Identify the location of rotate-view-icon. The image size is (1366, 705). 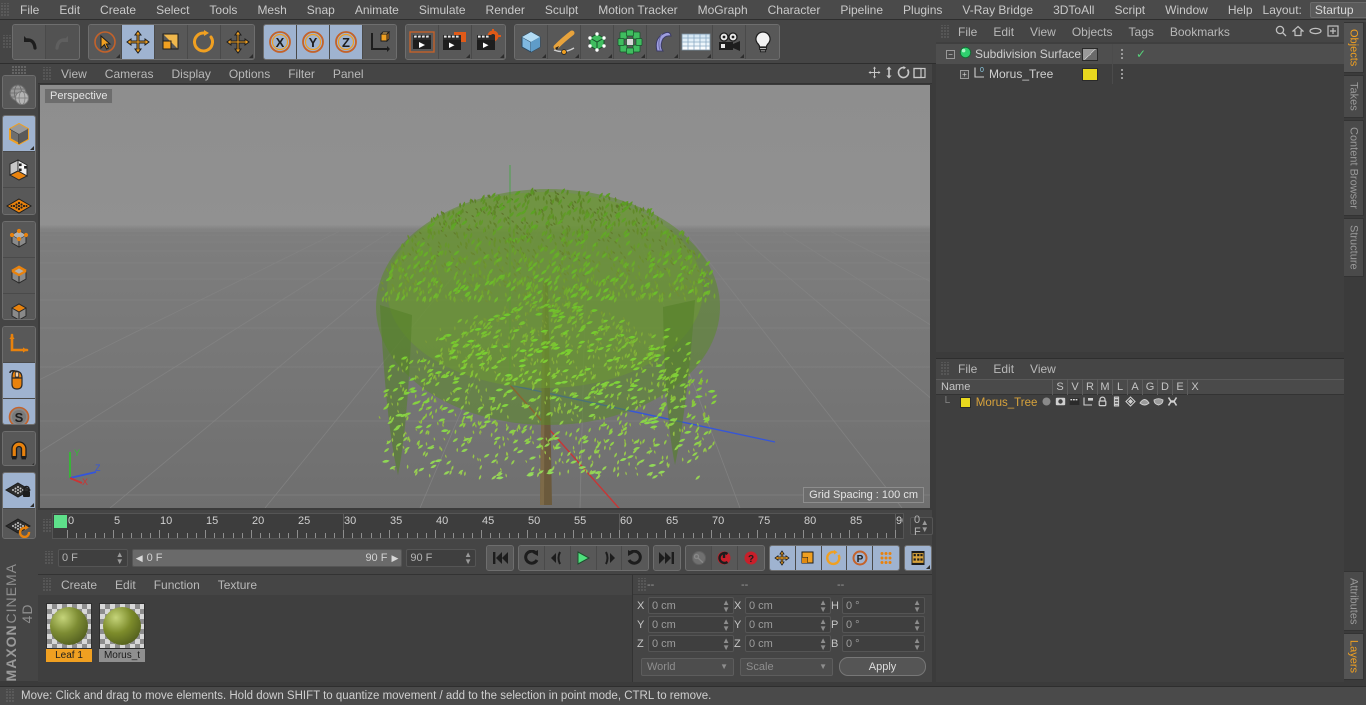
(903, 73).